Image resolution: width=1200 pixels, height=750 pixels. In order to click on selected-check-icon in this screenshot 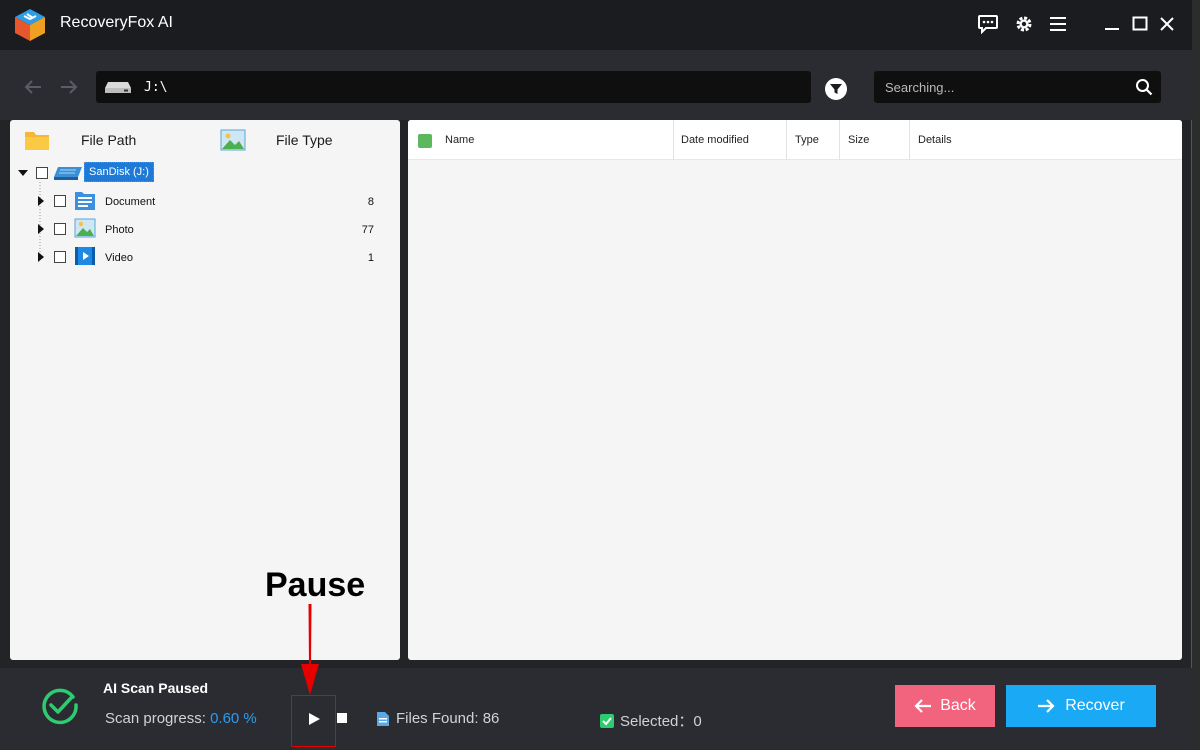, I will do `click(607, 720)`.